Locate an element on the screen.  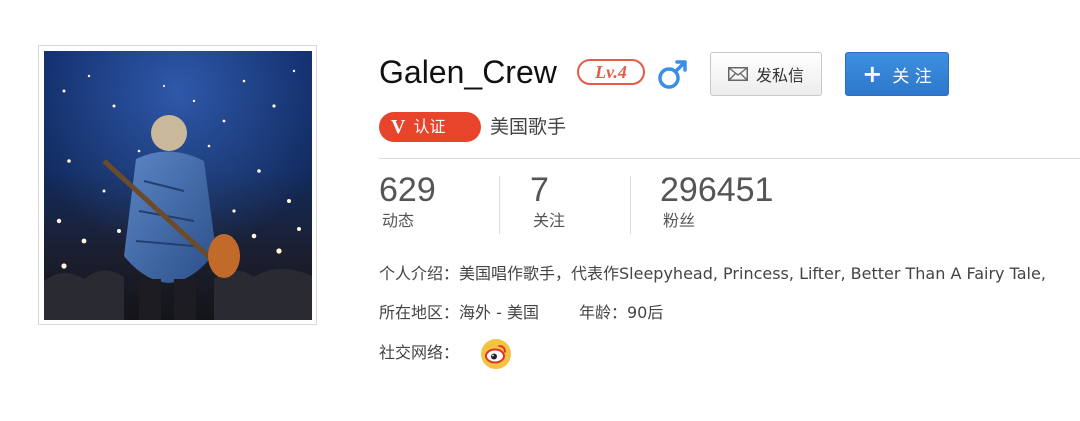
verified-badge: V 认证 is located at coordinates (430, 127).